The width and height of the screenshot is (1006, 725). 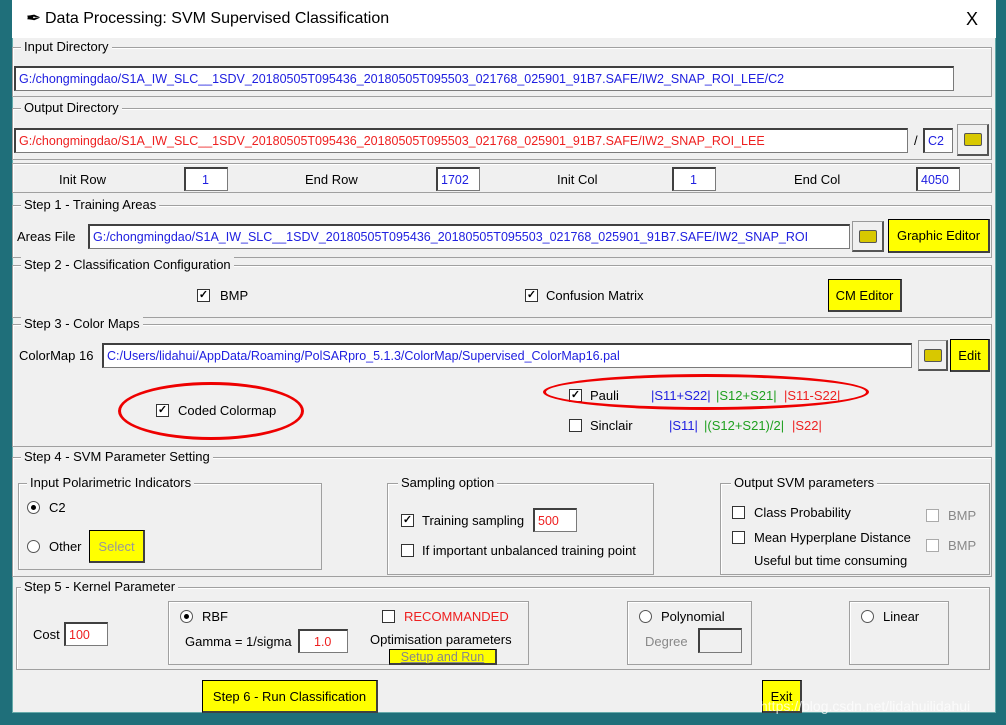 I want to click on training-sampling-field: 500, so click(x=555, y=520).